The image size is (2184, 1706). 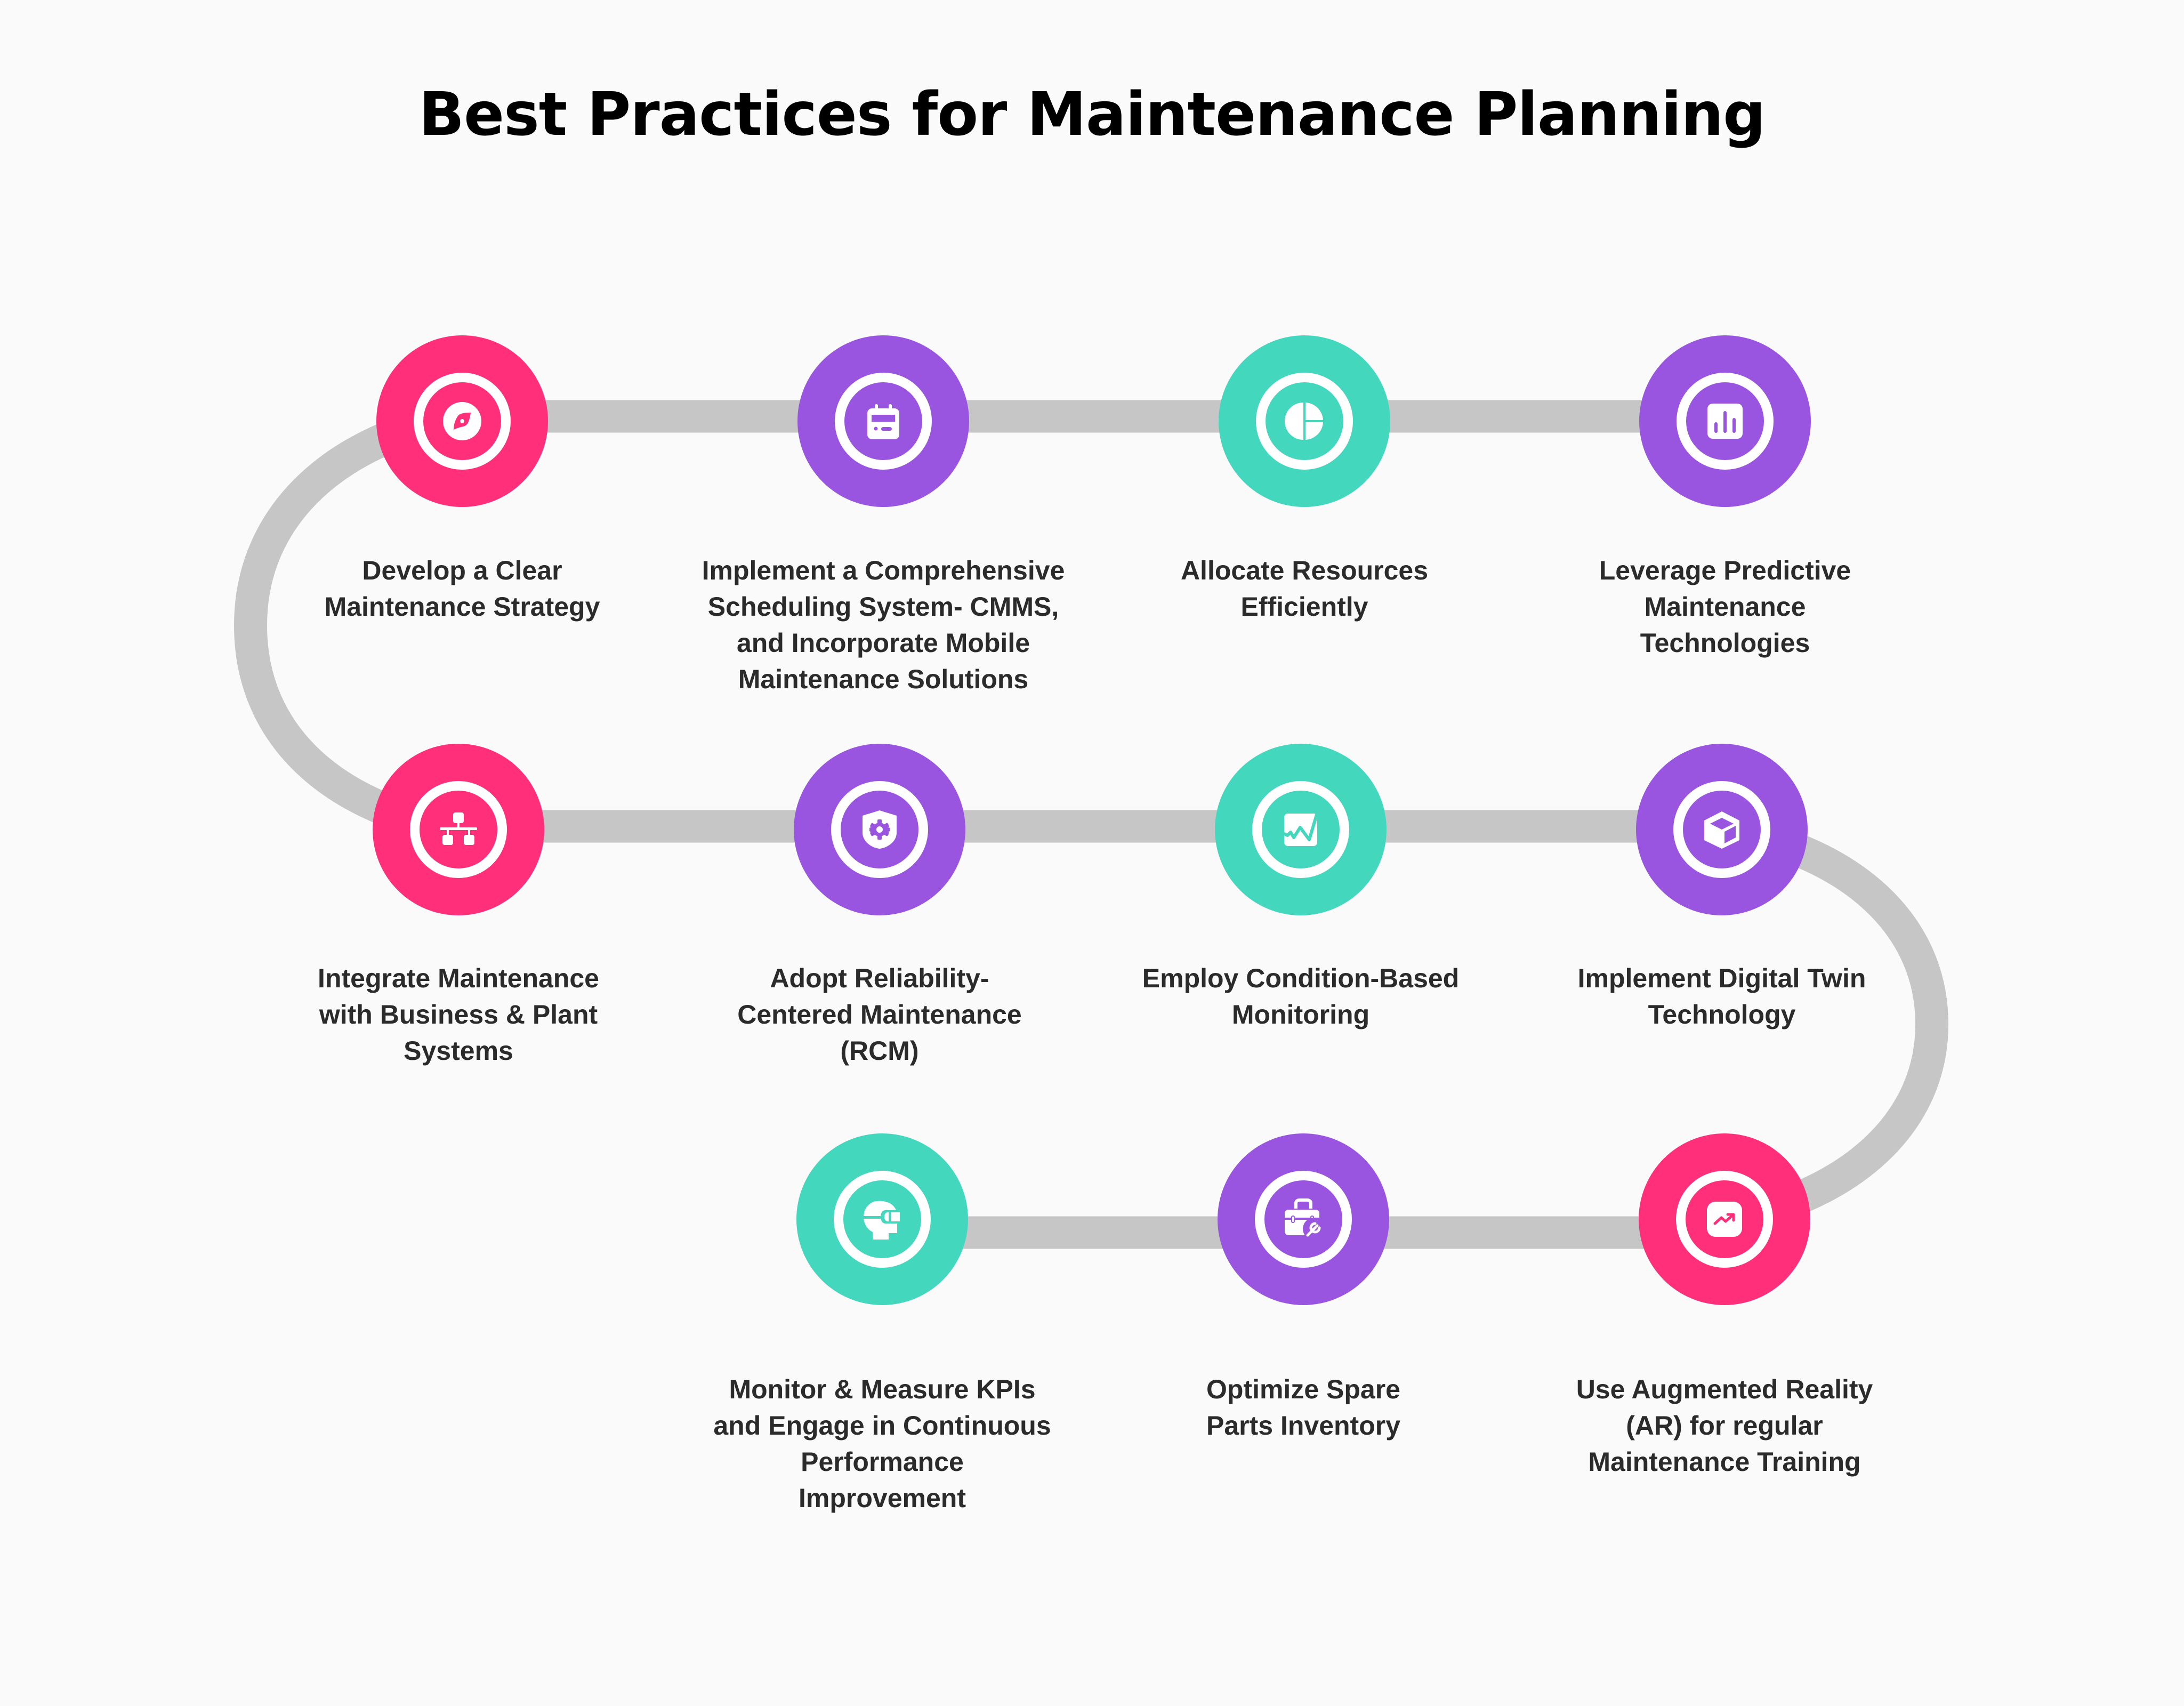 I want to click on step-circle, so click(x=1304, y=421).